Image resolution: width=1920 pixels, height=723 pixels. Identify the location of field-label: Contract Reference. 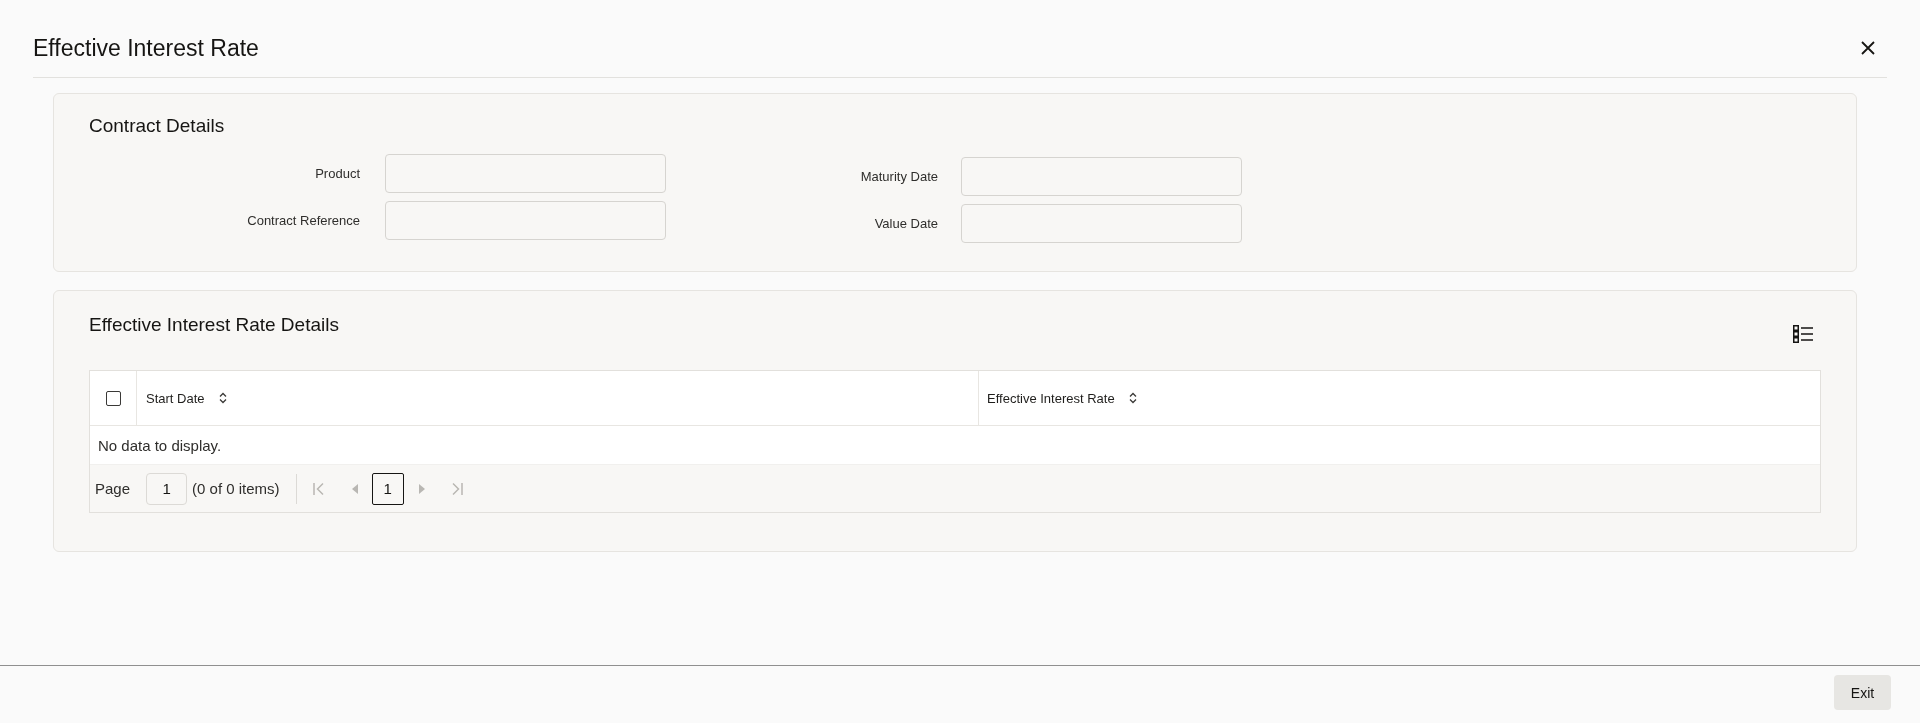
(303, 220).